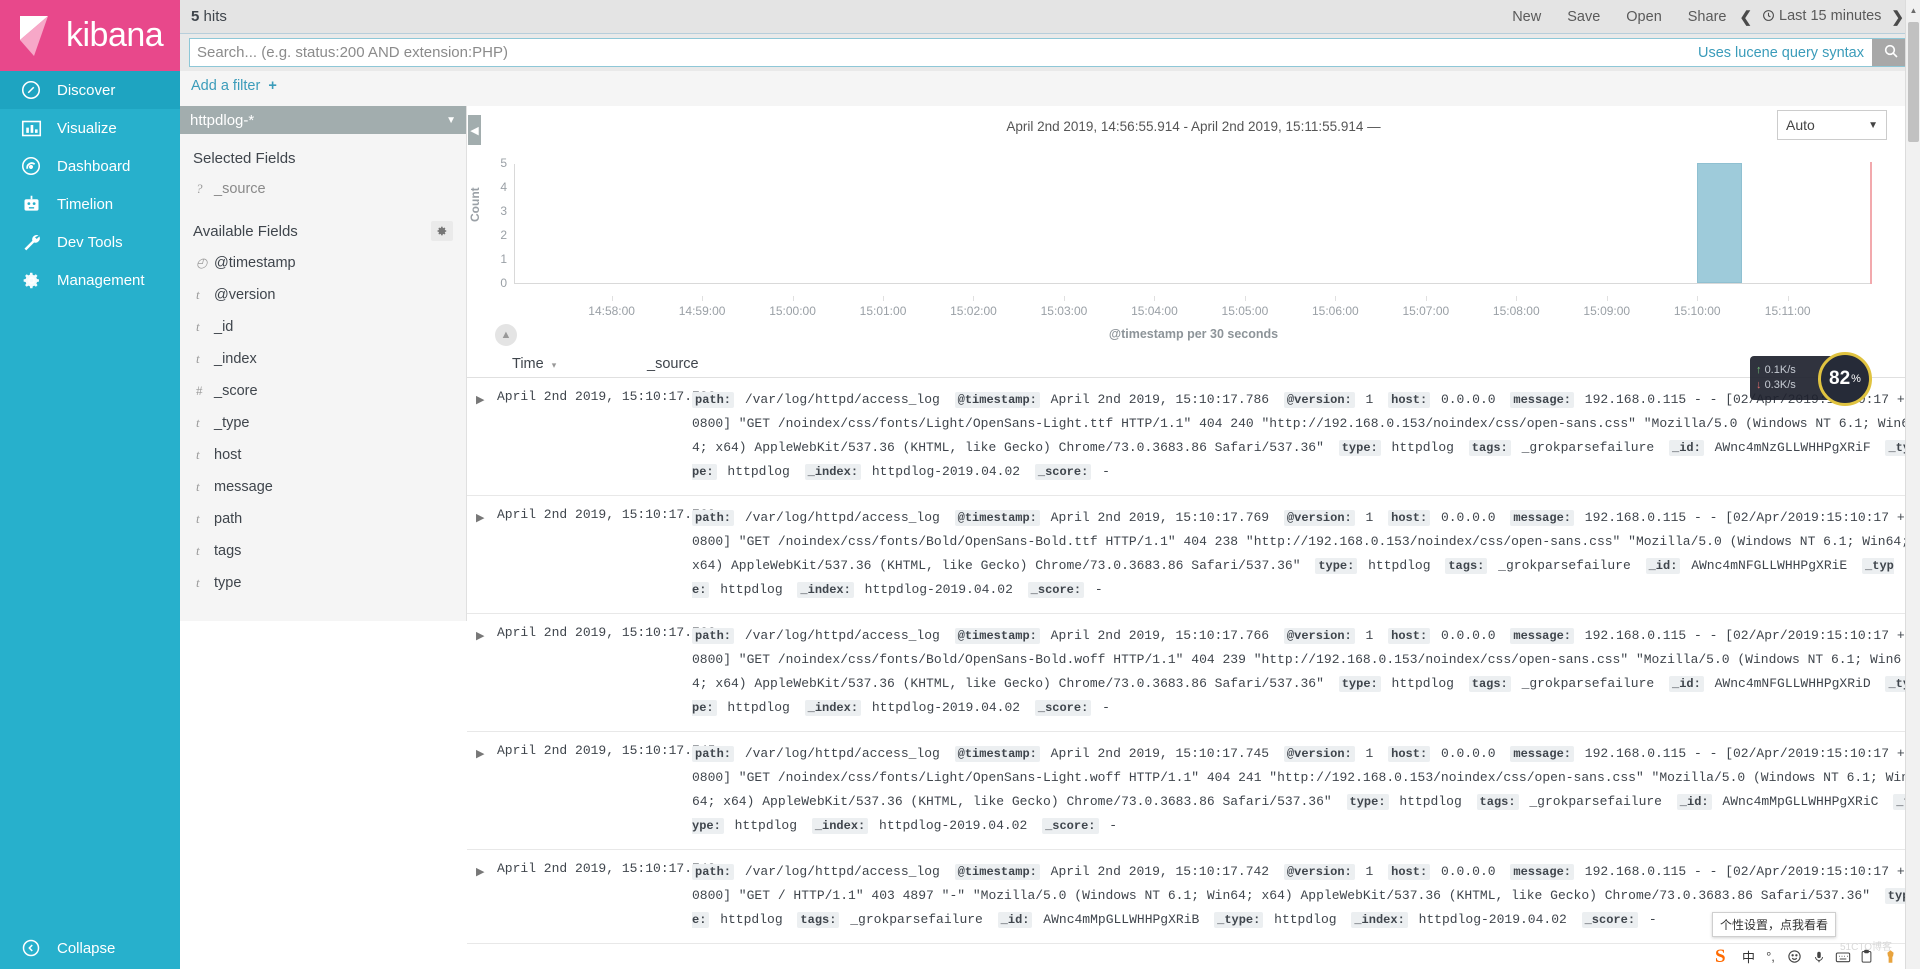 Image resolution: width=1920 pixels, height=969 pixels. Describe the element at coordinates (90, 280) in the screenshot. I see `sidebar-item-management: Management` at that location.